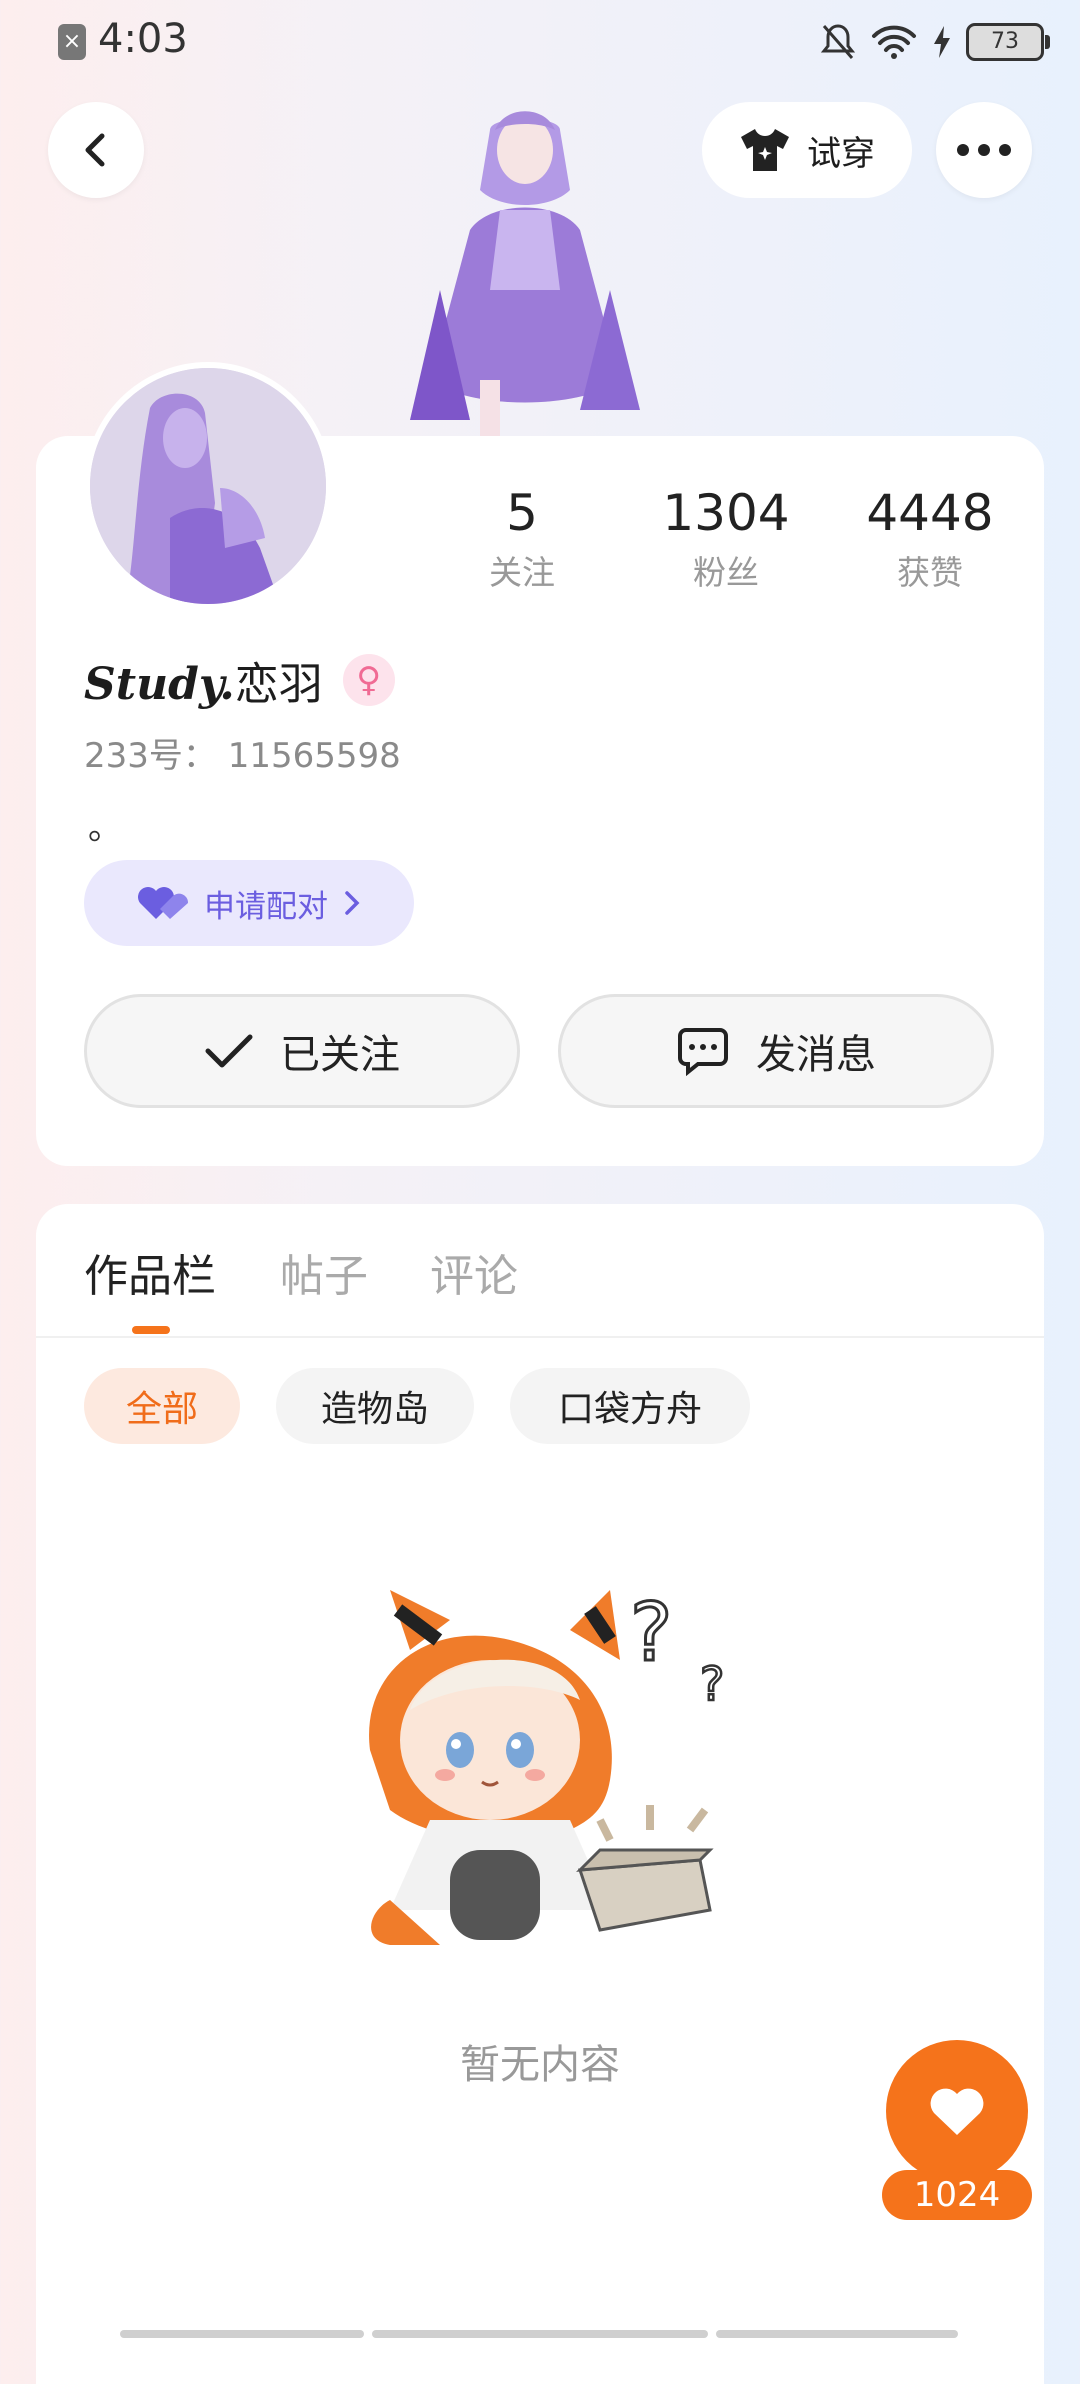  Describe the element at coordinates (229, 1051) in the screenshot. I see `check-icon` at that location.